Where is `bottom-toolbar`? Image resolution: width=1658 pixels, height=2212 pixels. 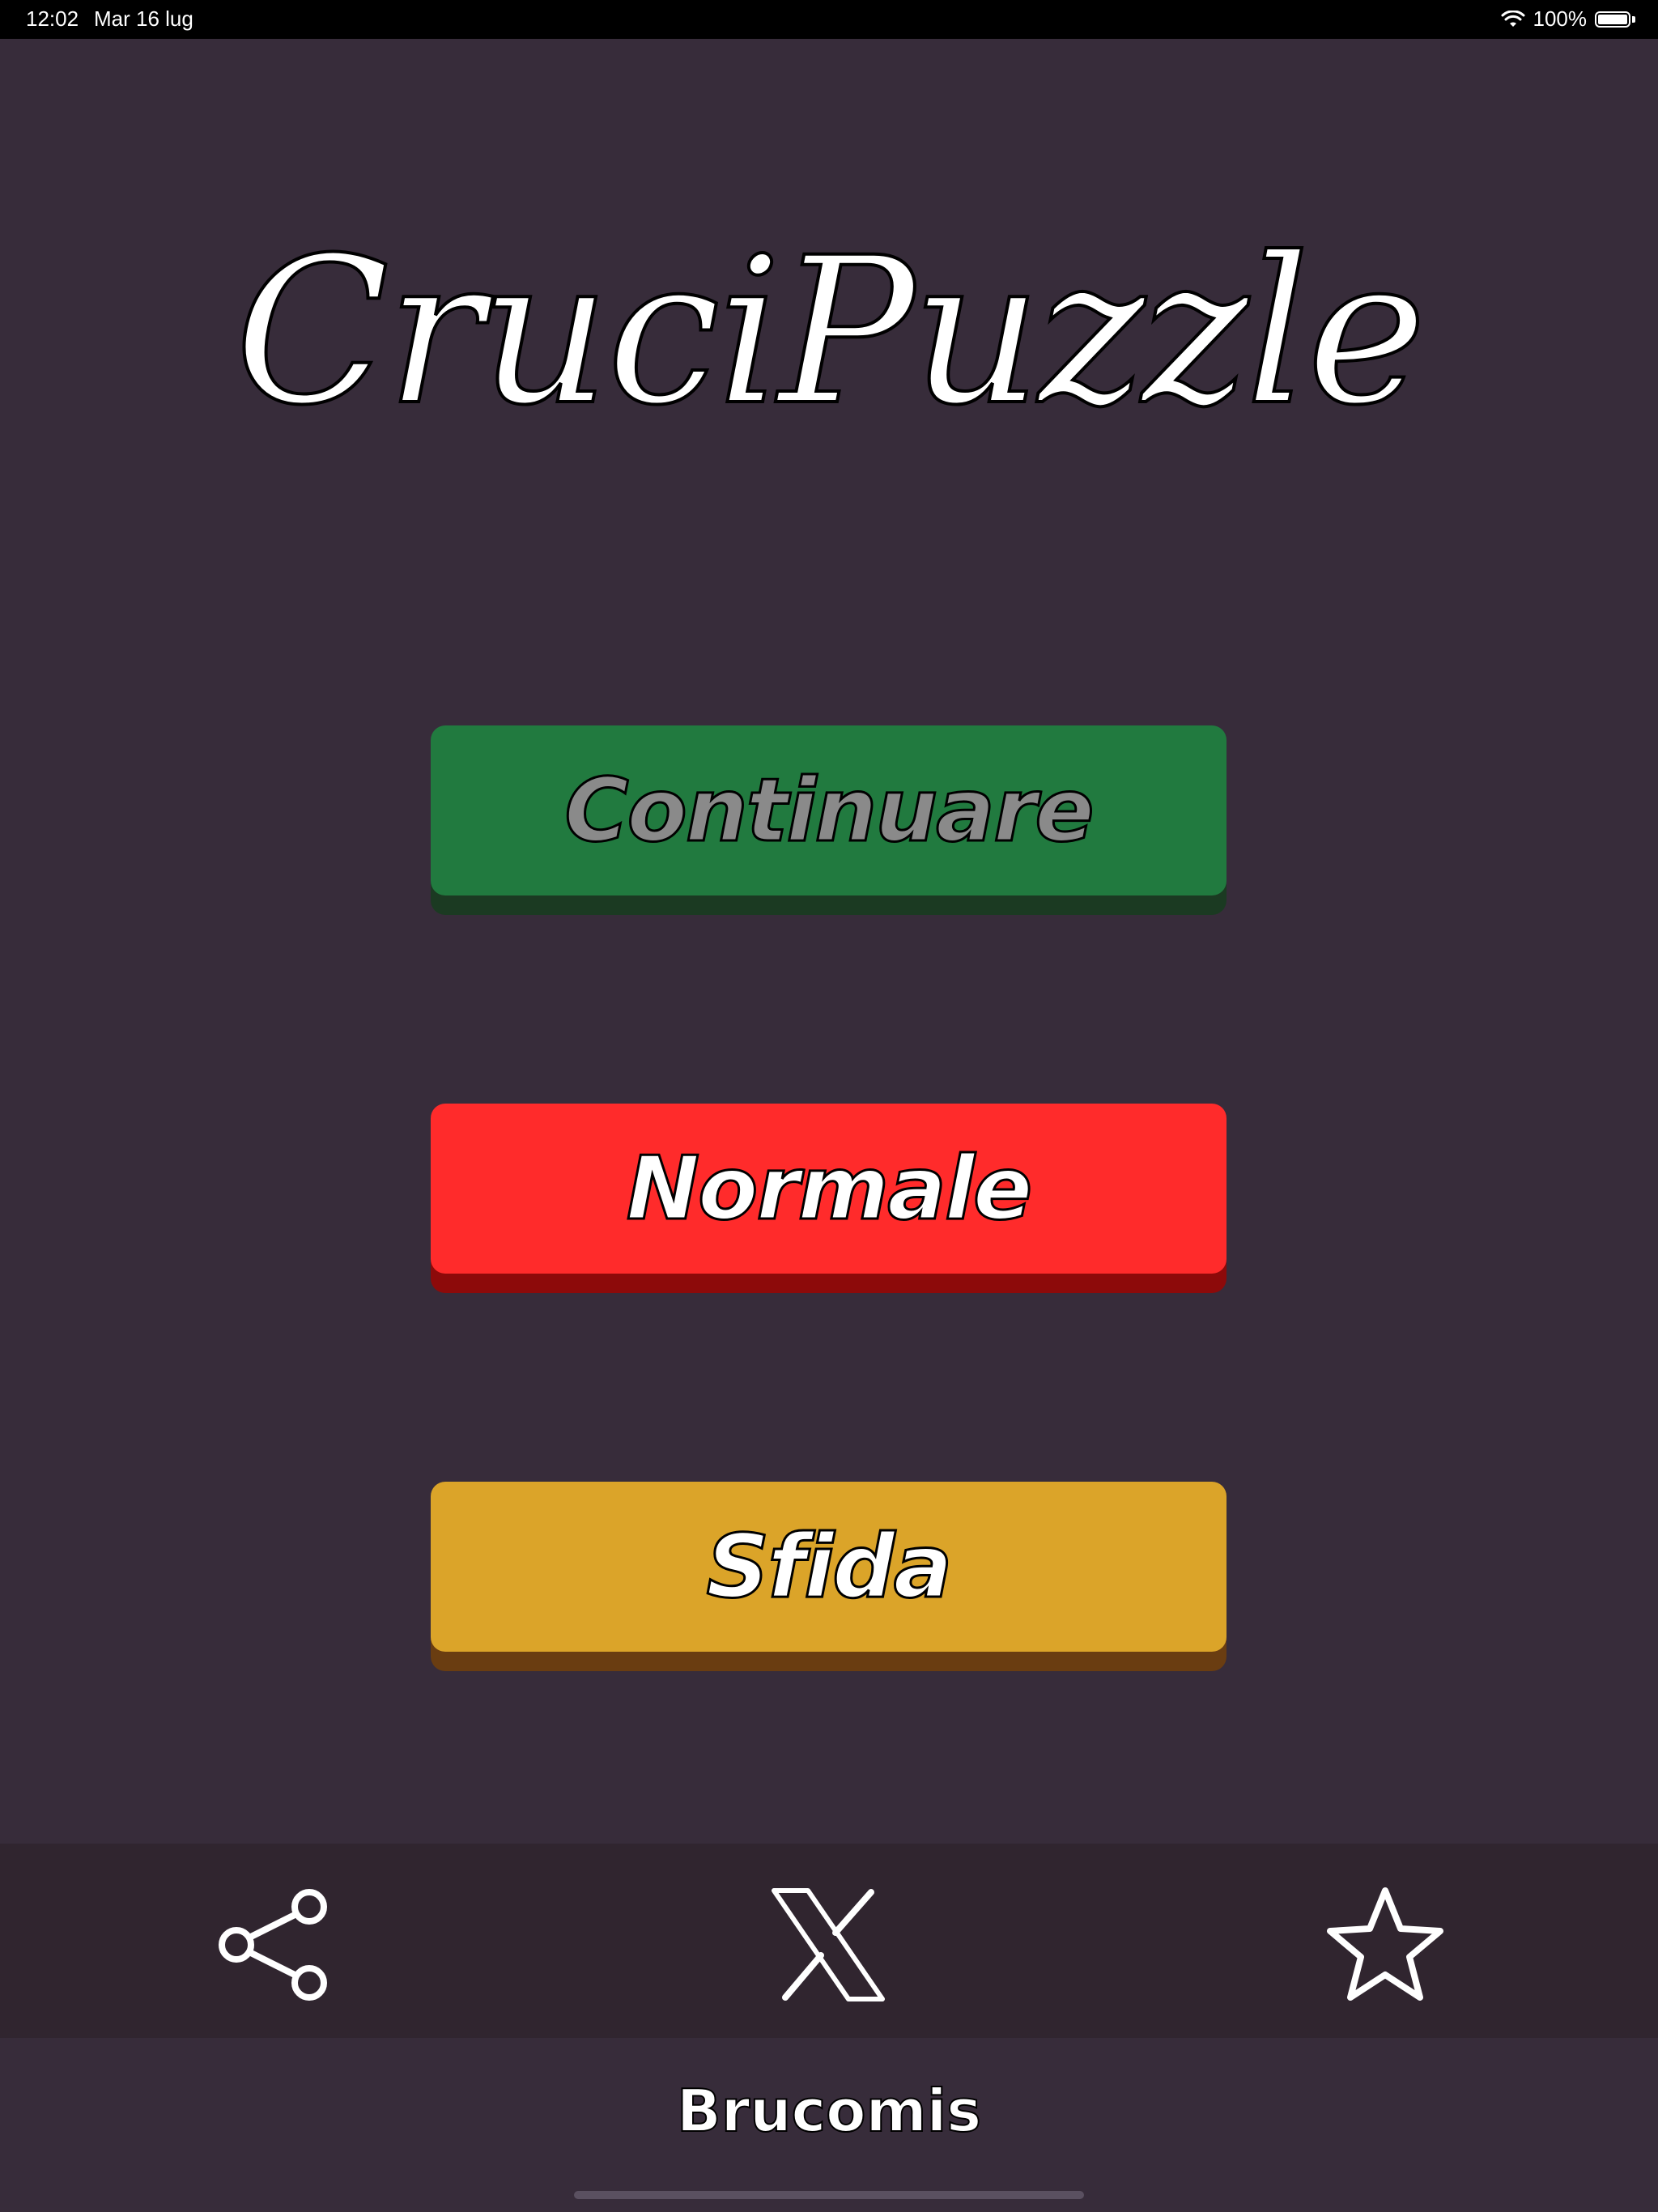 bottom-toolbar is located at coordinates (829, 1941).